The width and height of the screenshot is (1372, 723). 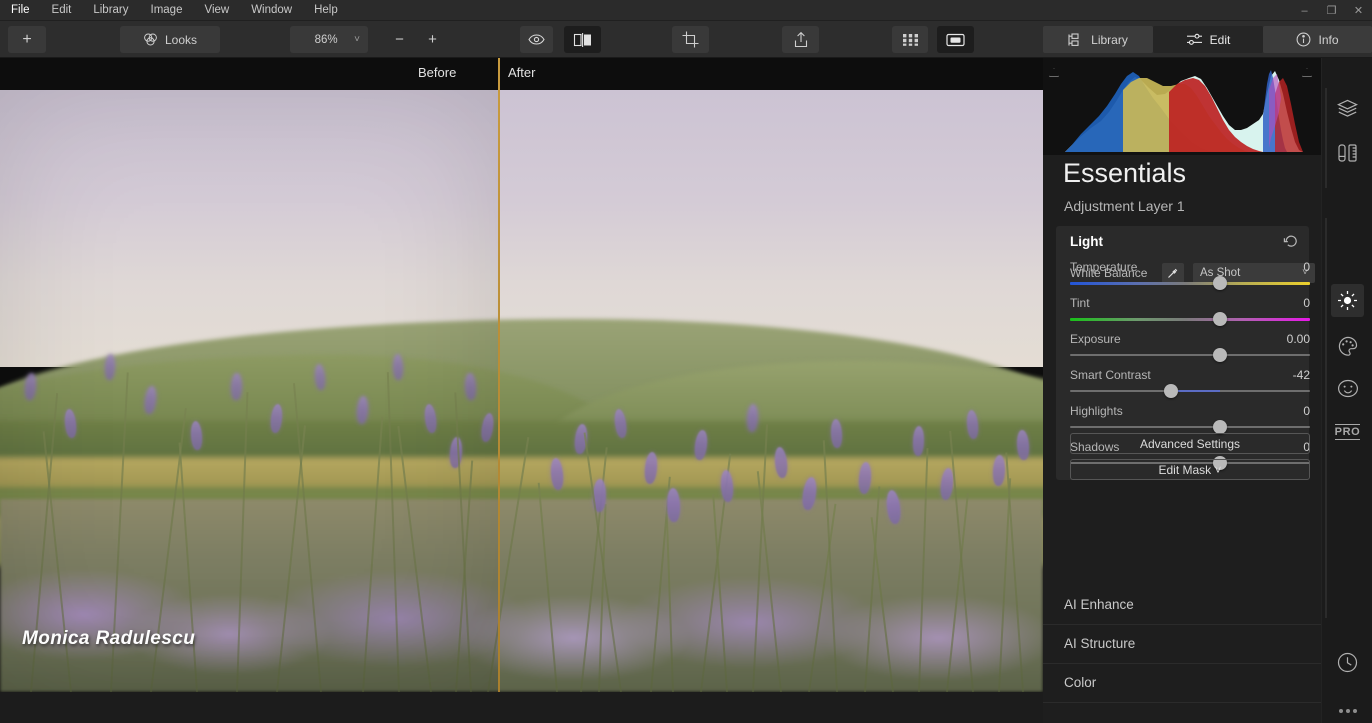 I want to click on looks-button: Looks, so click(x=170, y=39).